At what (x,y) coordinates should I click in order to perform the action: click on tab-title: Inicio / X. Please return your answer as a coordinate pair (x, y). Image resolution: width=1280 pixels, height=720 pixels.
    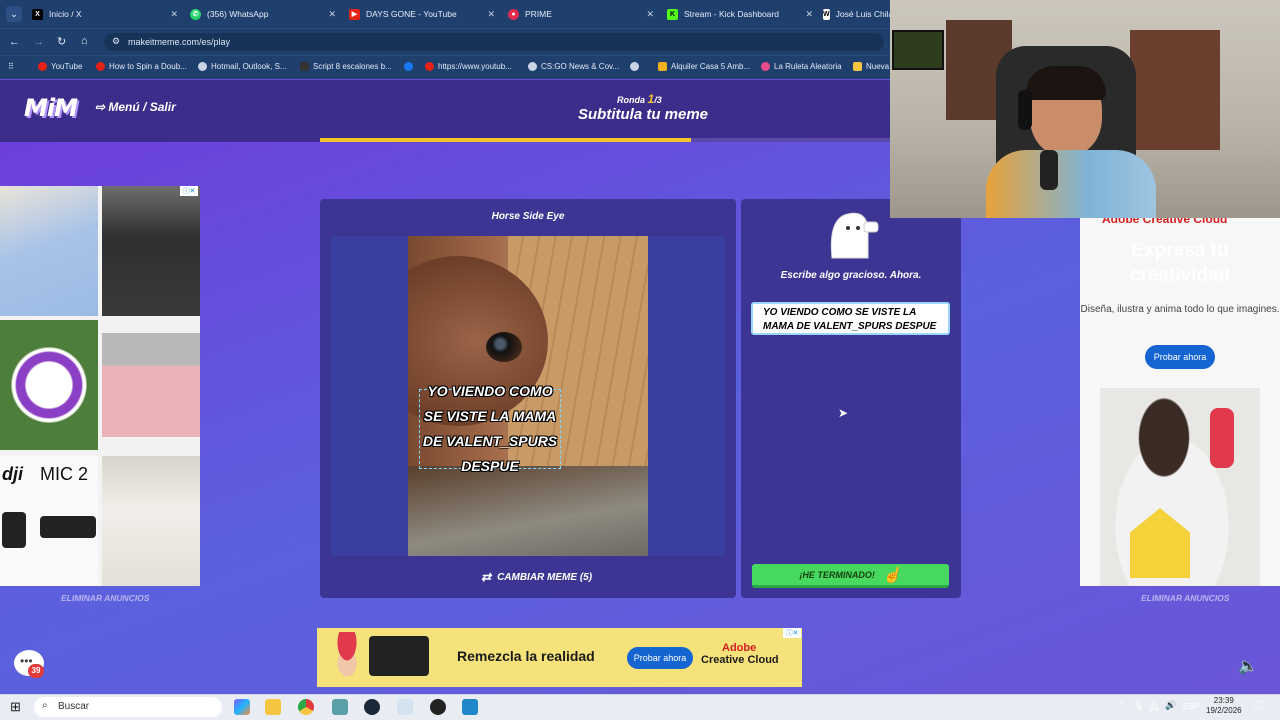
    Looking at the image, I should click on (65, 14).